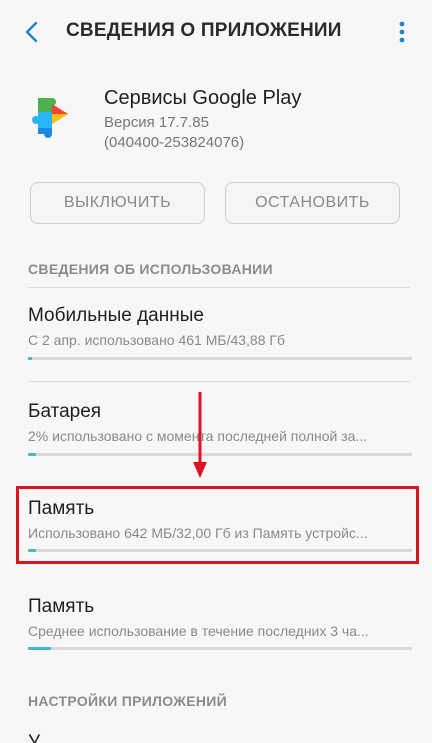  What do you see at coordinates (50, 118) in the screenshot?
I see `google-play-services-icon` at bounding box center [50, 118].